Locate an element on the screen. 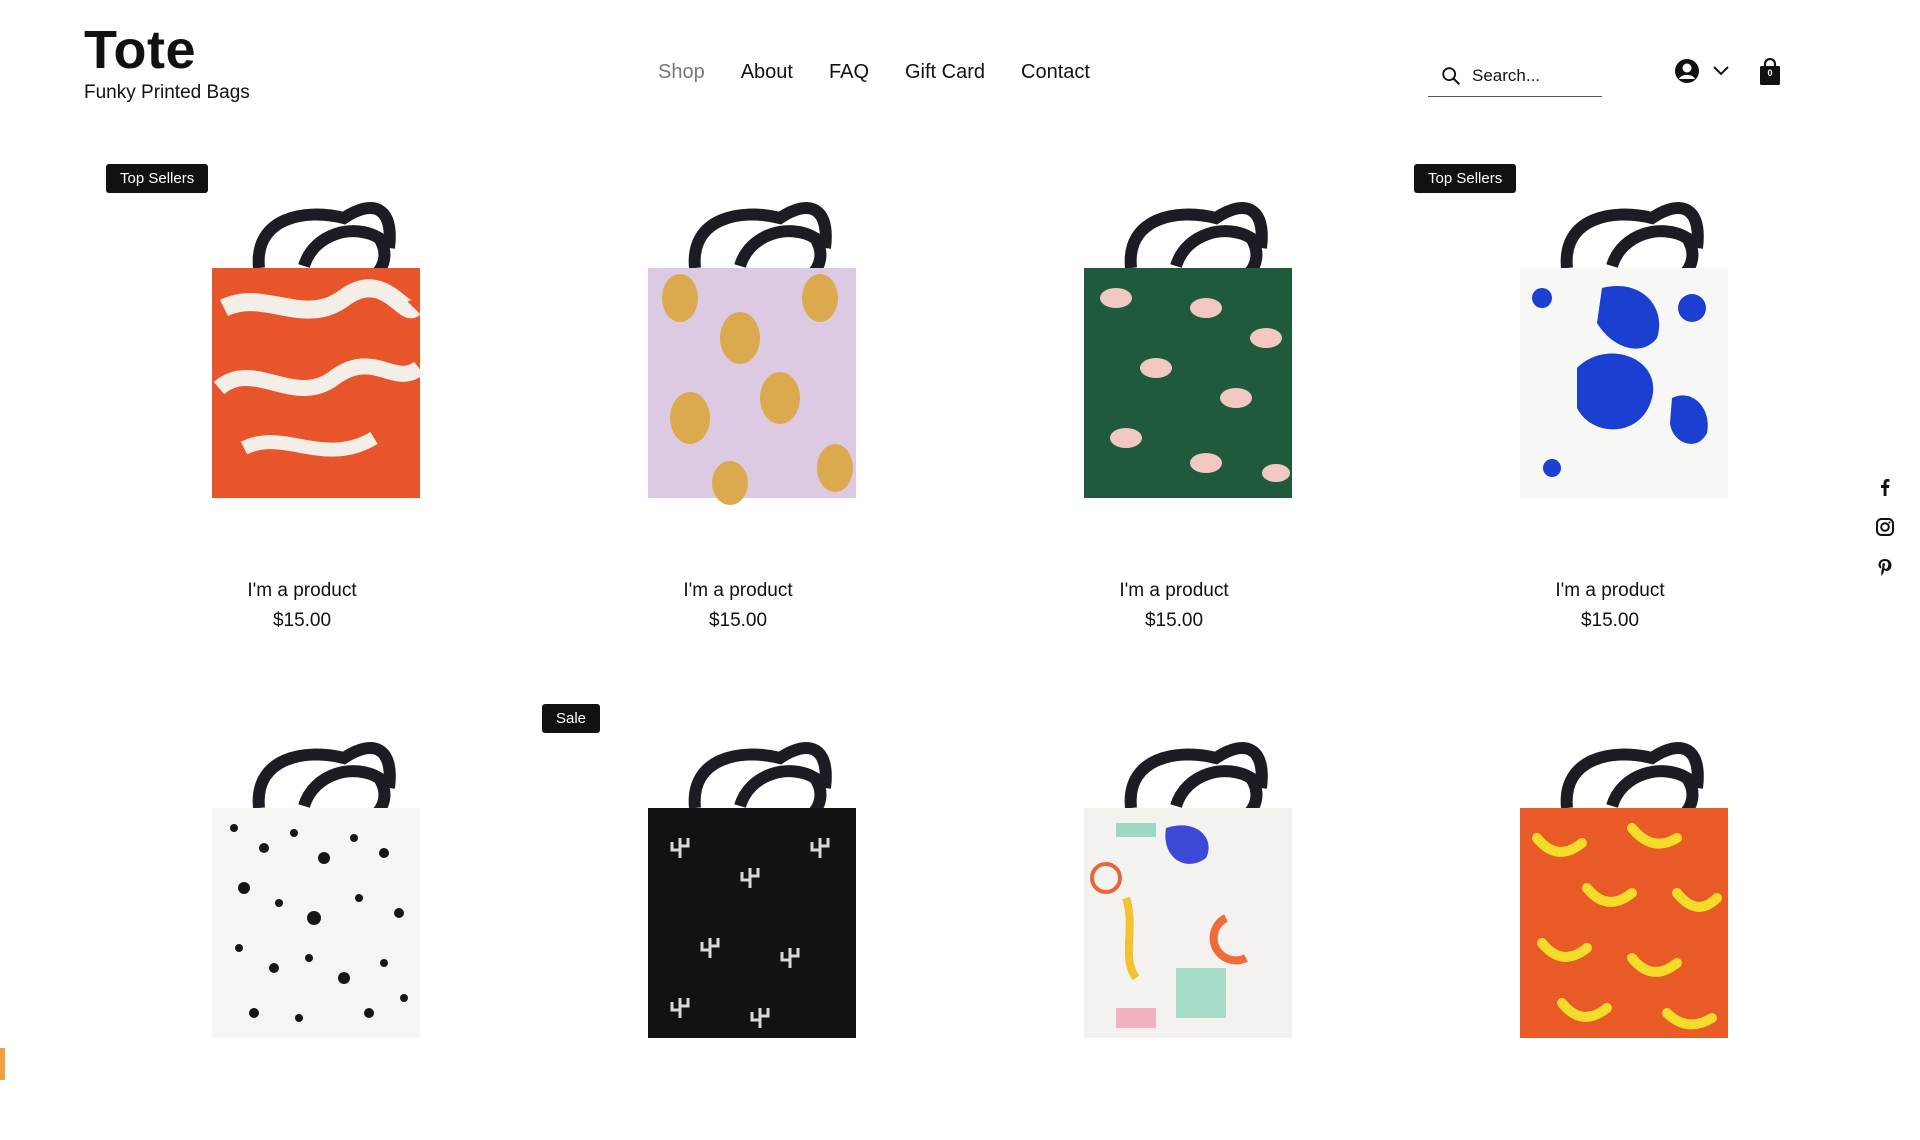  instagram-icon is located at coordinates (1885, 527).